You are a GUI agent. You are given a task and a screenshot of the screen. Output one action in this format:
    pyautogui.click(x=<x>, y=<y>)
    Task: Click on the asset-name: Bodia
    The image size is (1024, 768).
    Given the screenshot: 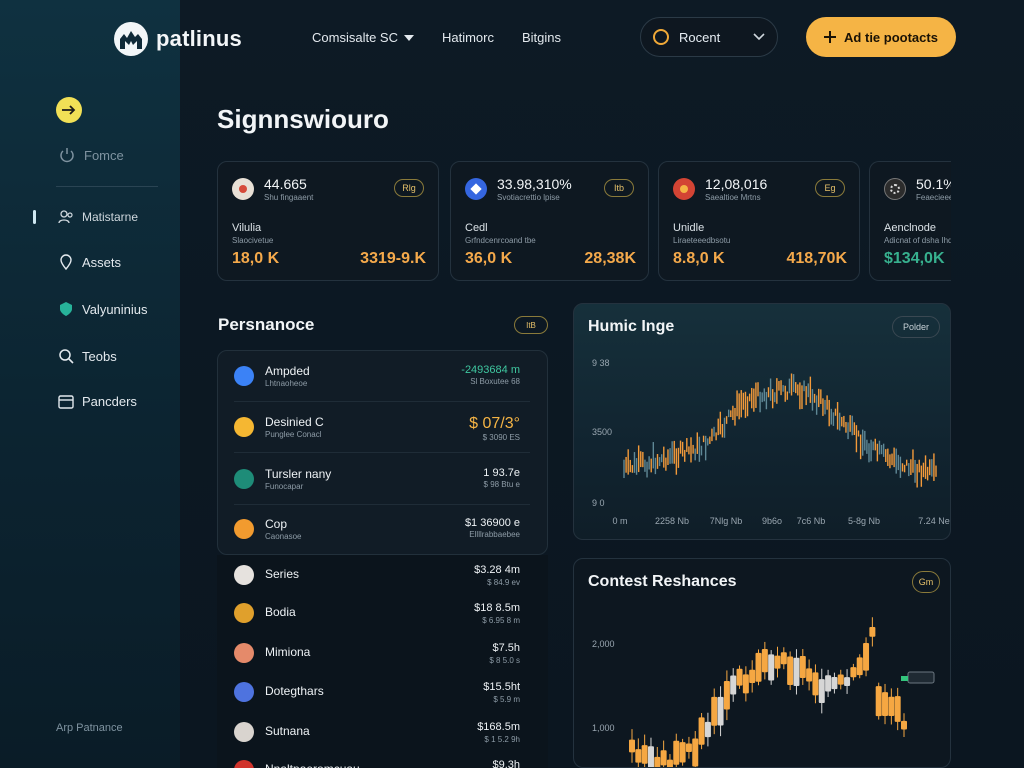 What is the action you would take?
    pyautogui.click(x=280, y=612)
    